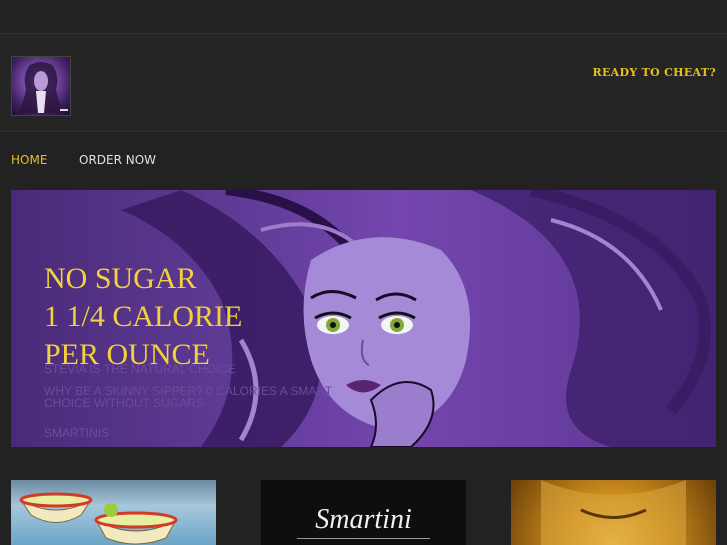 This screenshot has height=545, width=727. I want to click on gold-face-icon, so click(613, 512).